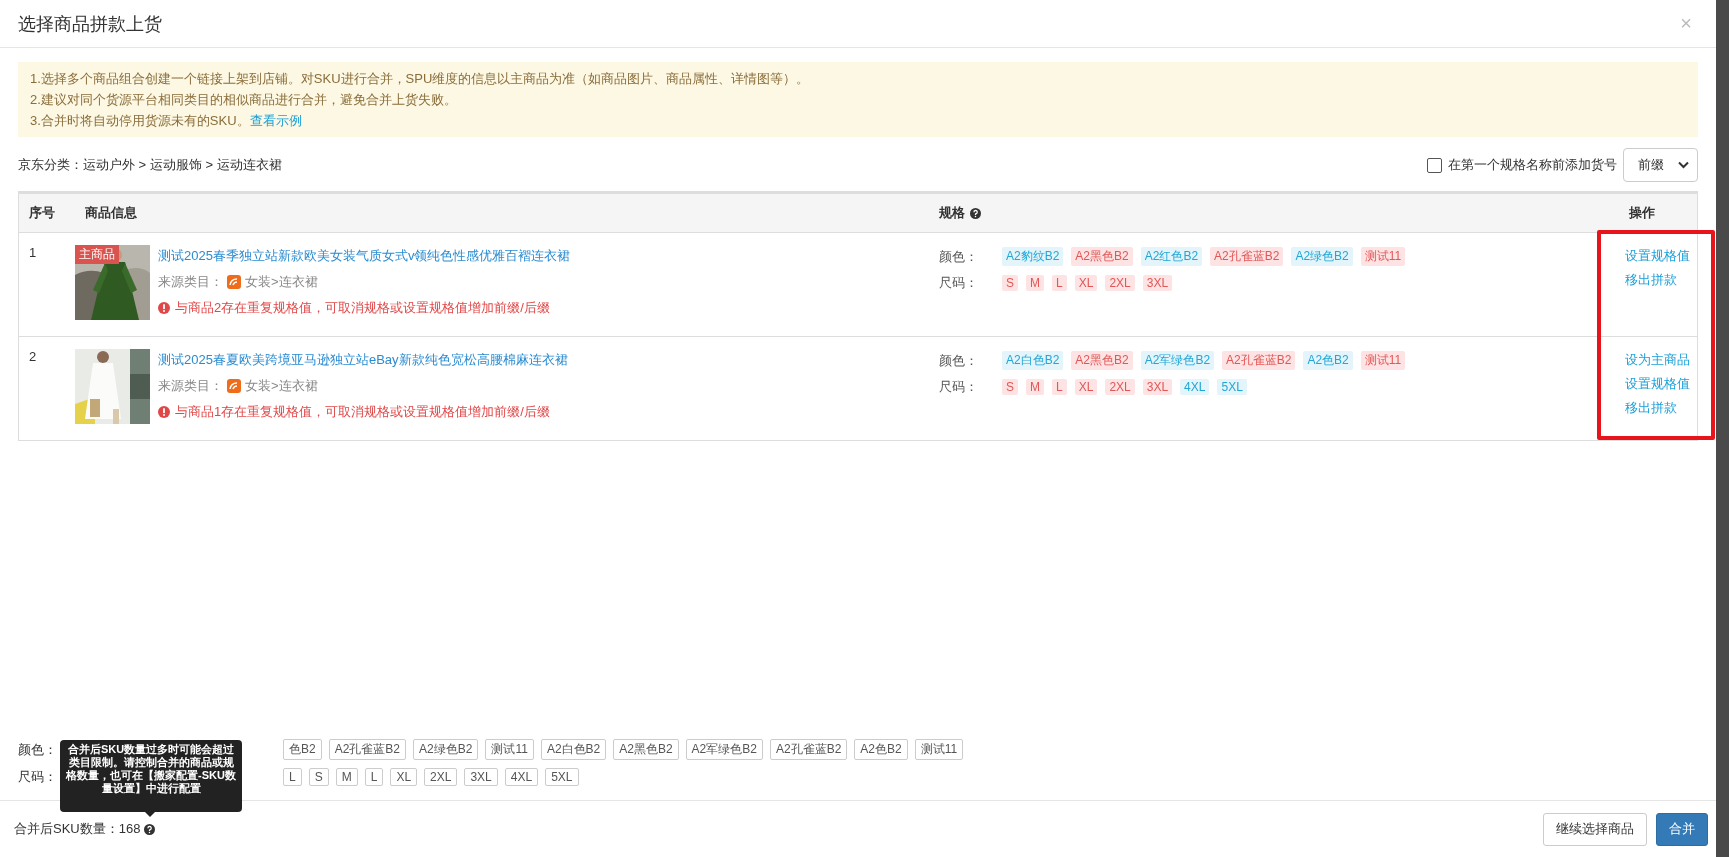  Describe the element at coordinates (275, 120) in the screenshot. I see `example-link: 查看示例` at that location.